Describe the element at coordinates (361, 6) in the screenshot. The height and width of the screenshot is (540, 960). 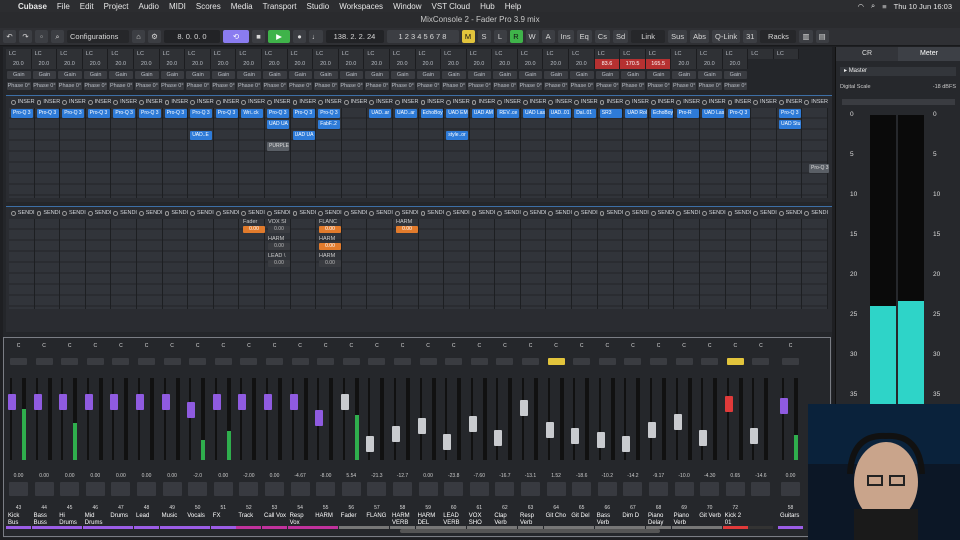
I see `menu-workspaces: Workspaces` at that location.